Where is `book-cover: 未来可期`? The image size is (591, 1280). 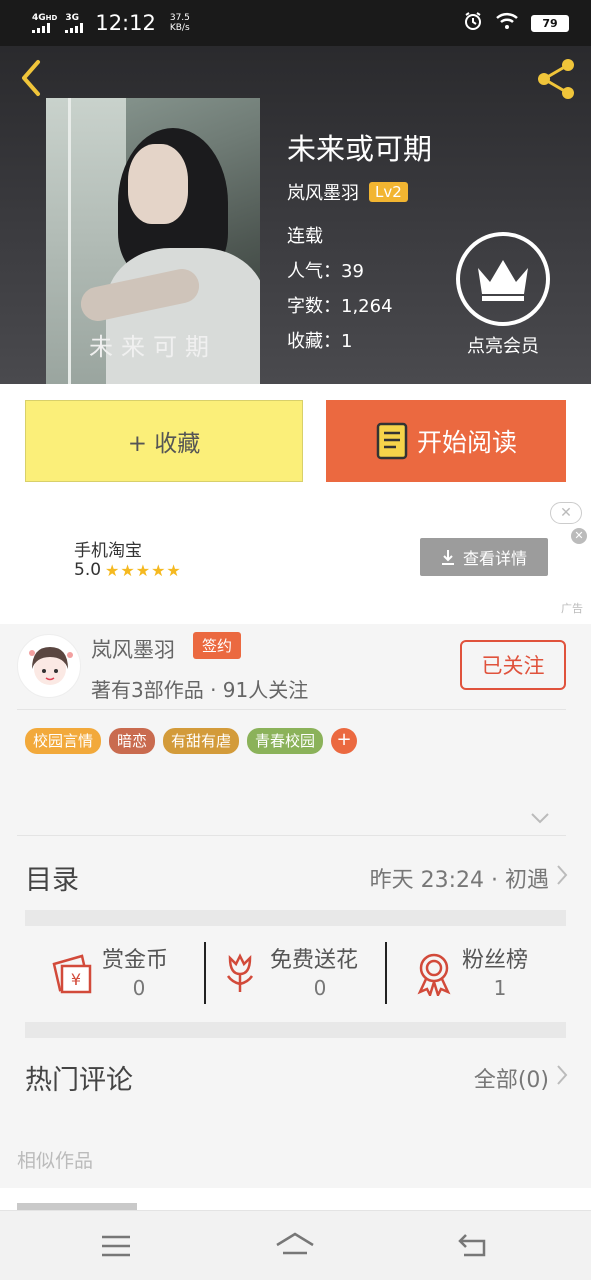 book-cover: 未来可期 is located at coordinates (153, 241).